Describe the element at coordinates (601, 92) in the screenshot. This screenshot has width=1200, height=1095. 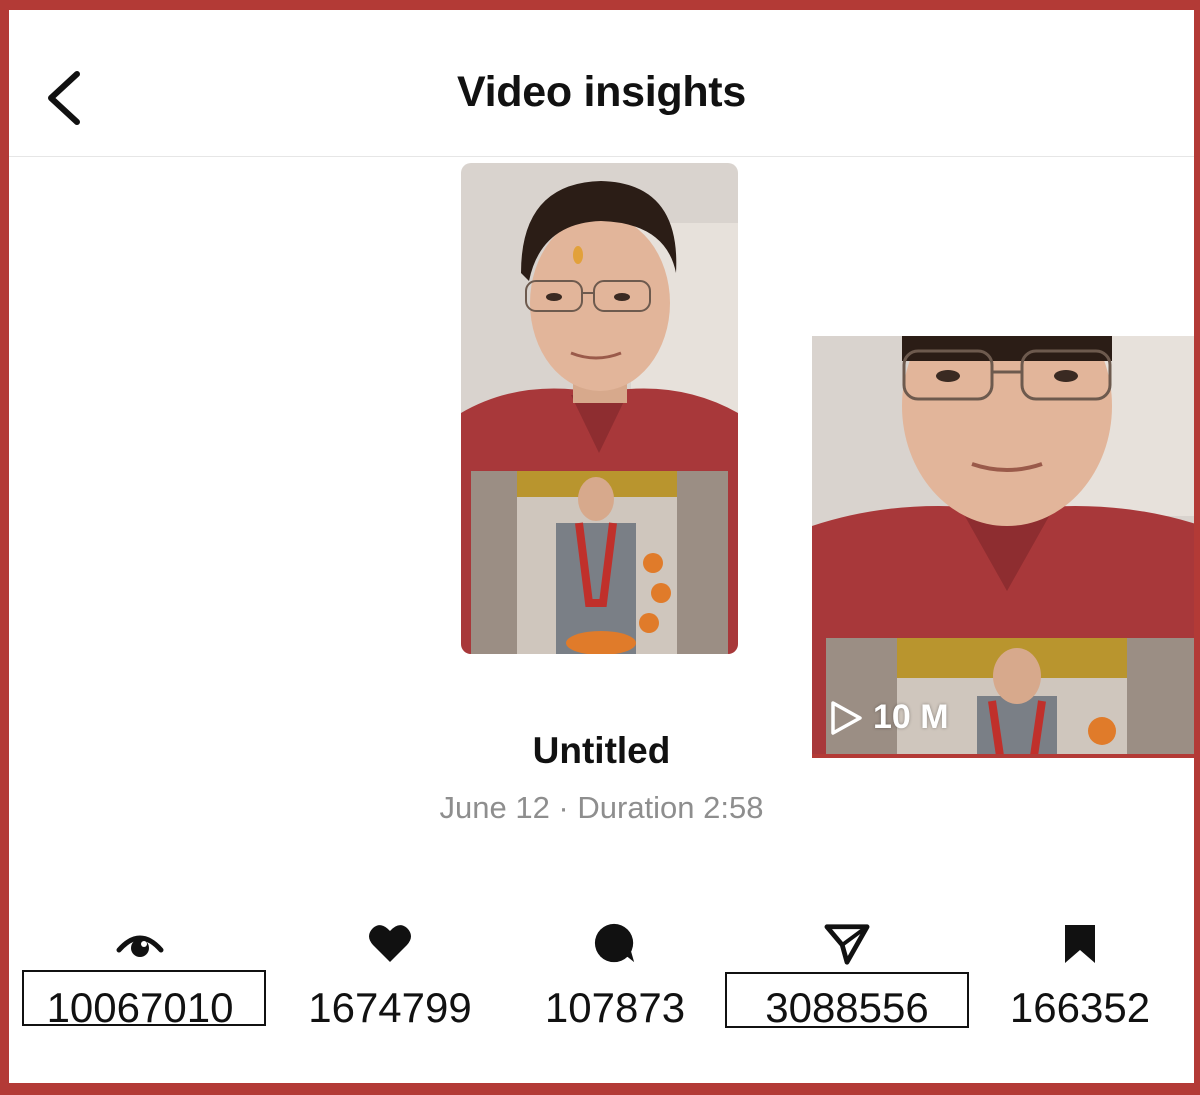
I see `page-title: Video insights` at that location.